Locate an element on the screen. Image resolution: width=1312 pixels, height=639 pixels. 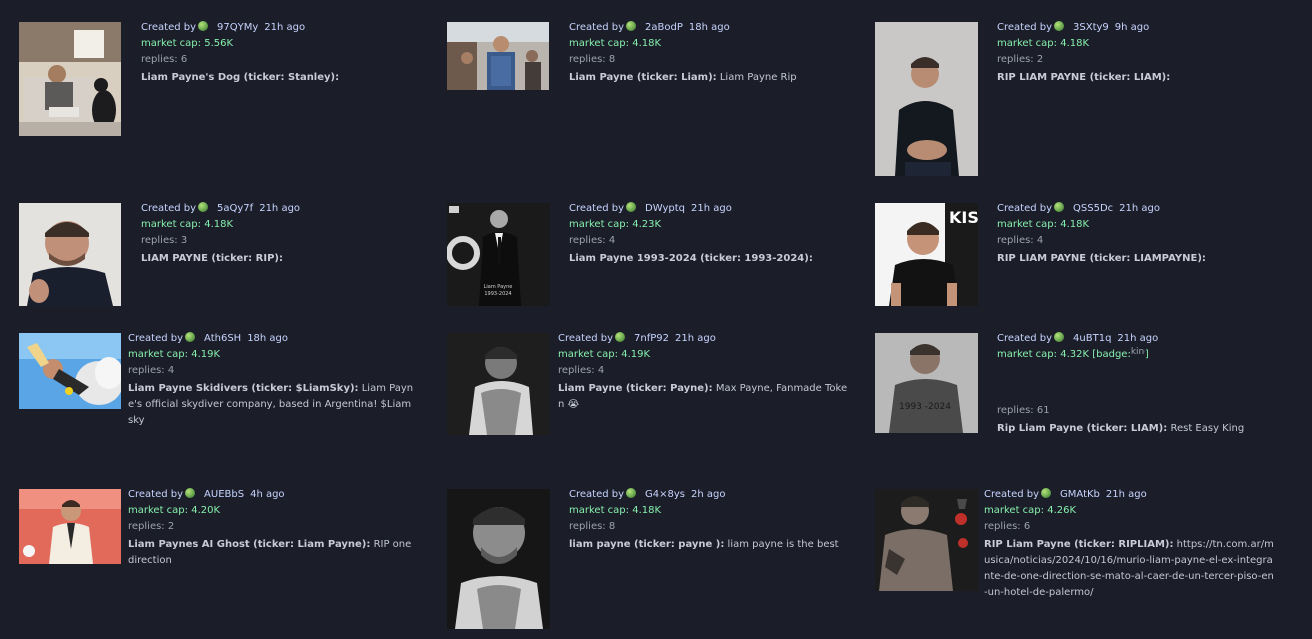
photo-bw-closeup is located at coordinates (498, 559).